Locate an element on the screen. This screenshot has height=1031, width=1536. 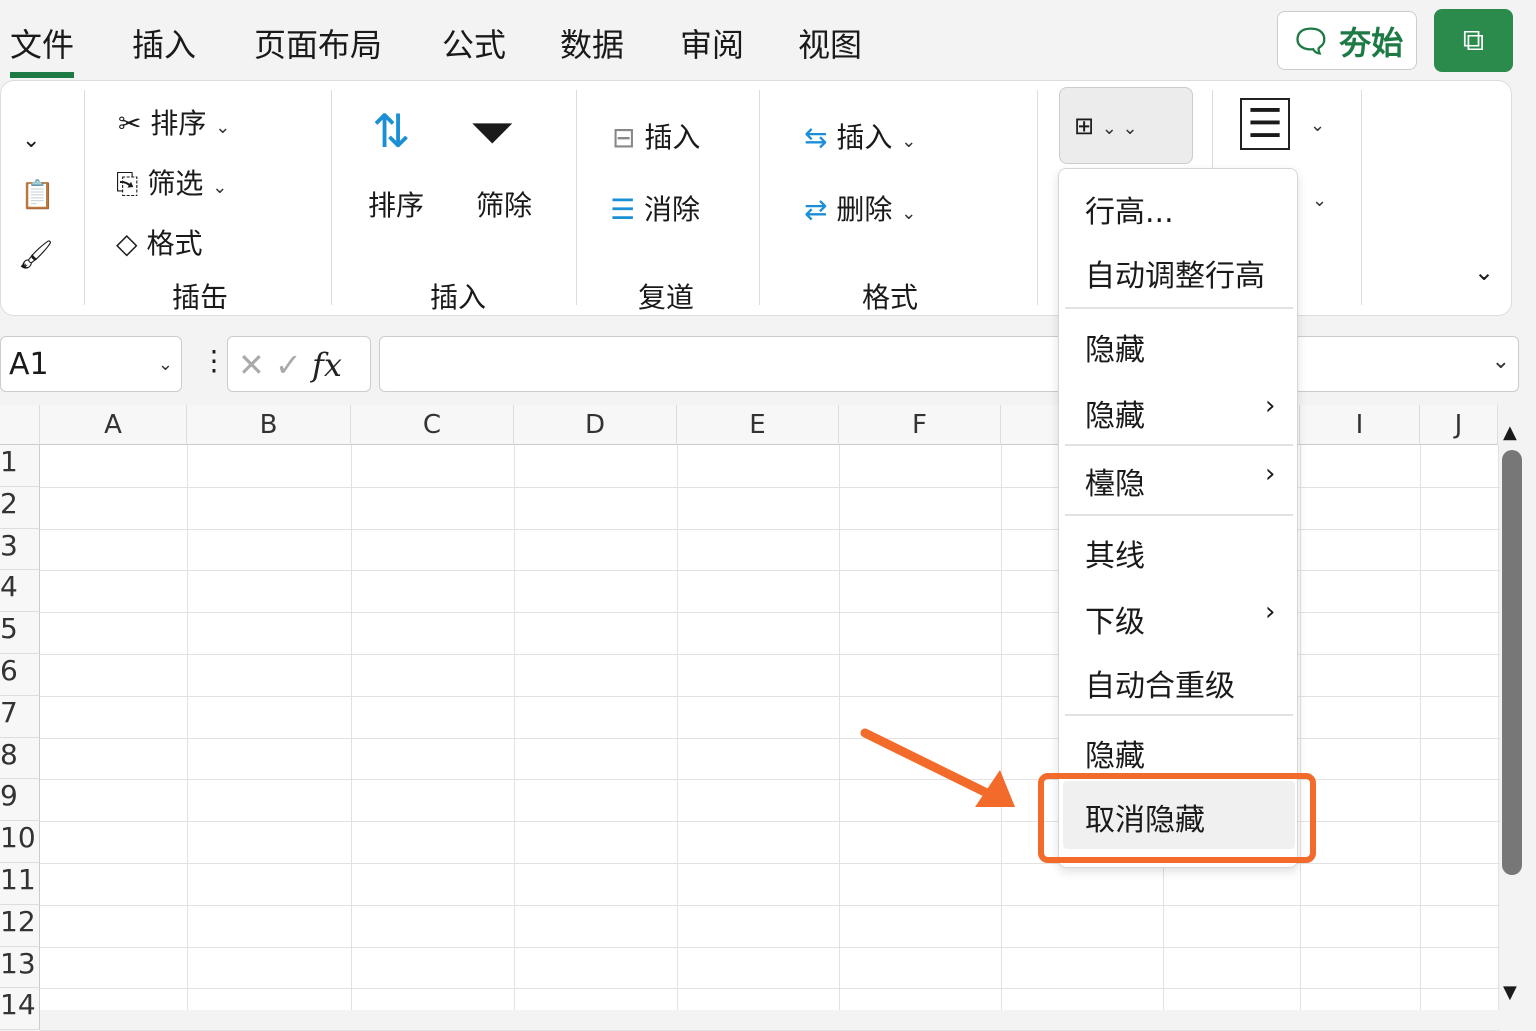
cancel-icon: ✕ is located at coordinates (251, 365).